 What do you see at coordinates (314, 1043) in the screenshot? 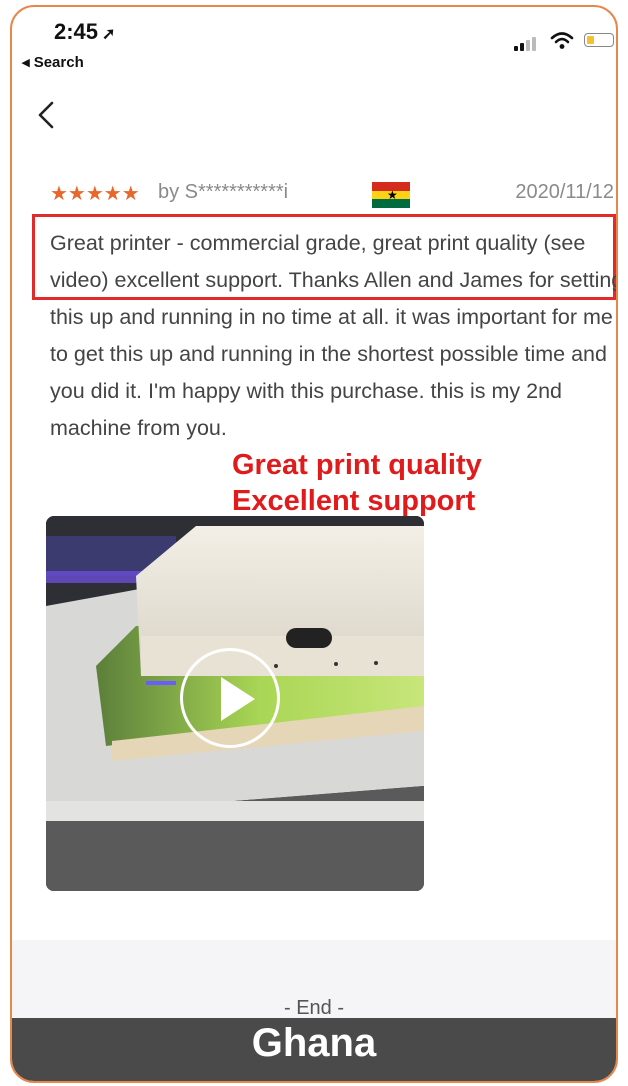
I see `country-banner-label: Ghana` at bounding box center [314, 1043].